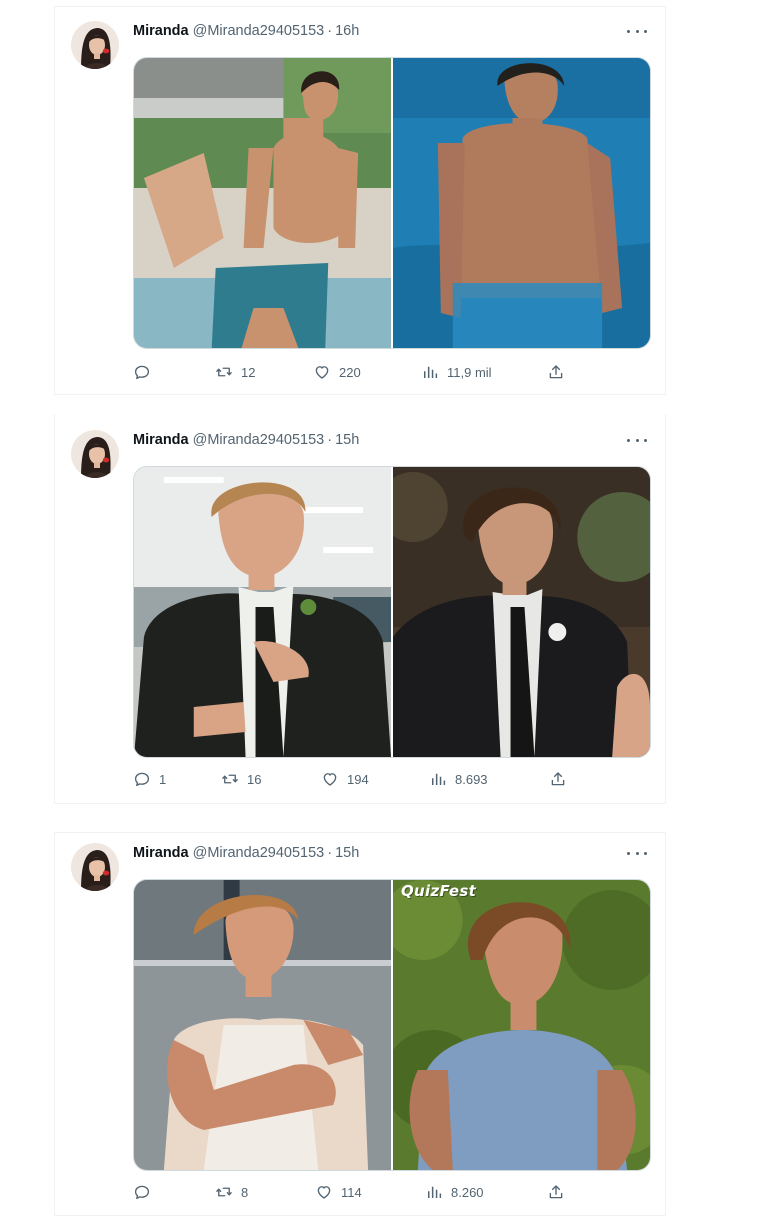  I want to click on view-count: 8.260, so click(467, 1192).